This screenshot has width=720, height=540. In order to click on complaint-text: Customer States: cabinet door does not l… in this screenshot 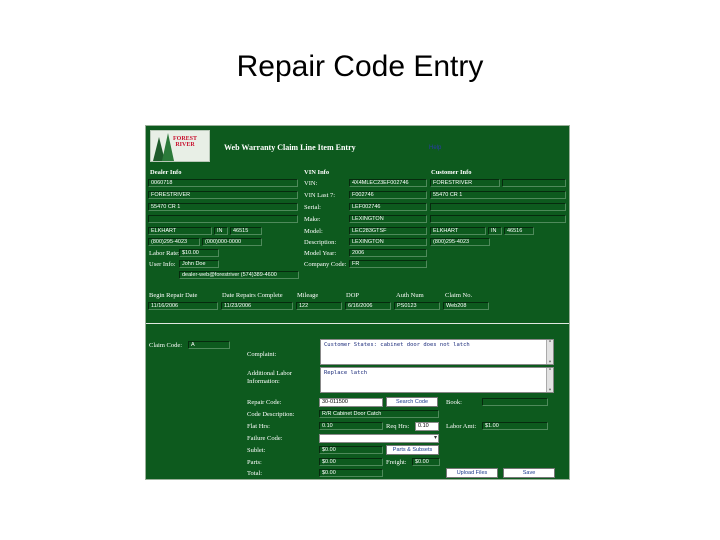, I will do `click(397, 345)`.